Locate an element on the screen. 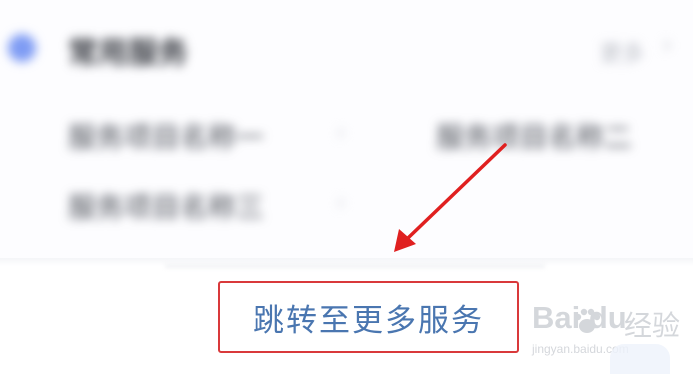 This screenshot has height=374, width=693. jump-label: 跳转至更多服务 is located at coordinates (368, 320).